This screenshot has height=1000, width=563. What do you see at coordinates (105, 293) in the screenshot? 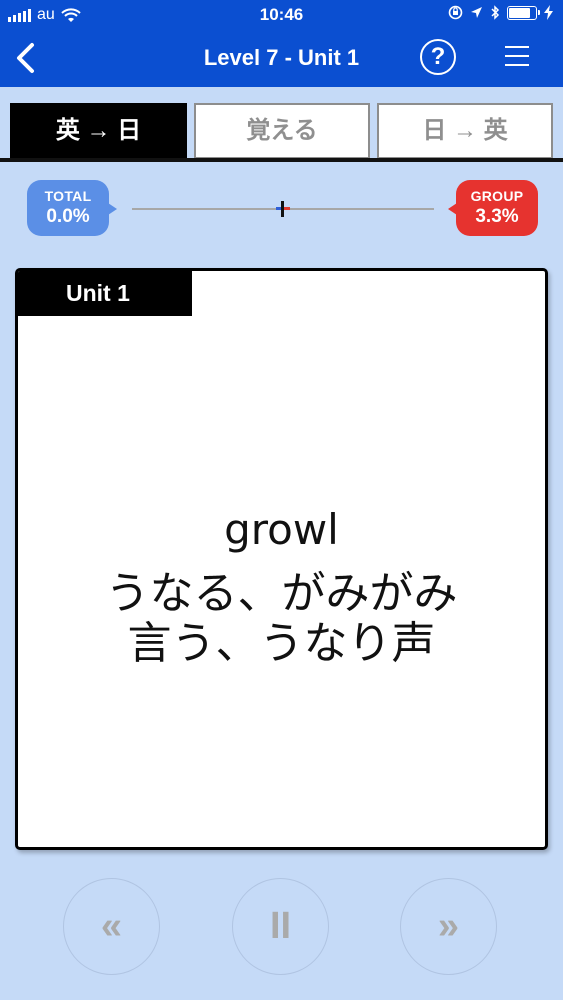
I see `unit-tag: Unit 1` at bounding box center [105, 293].